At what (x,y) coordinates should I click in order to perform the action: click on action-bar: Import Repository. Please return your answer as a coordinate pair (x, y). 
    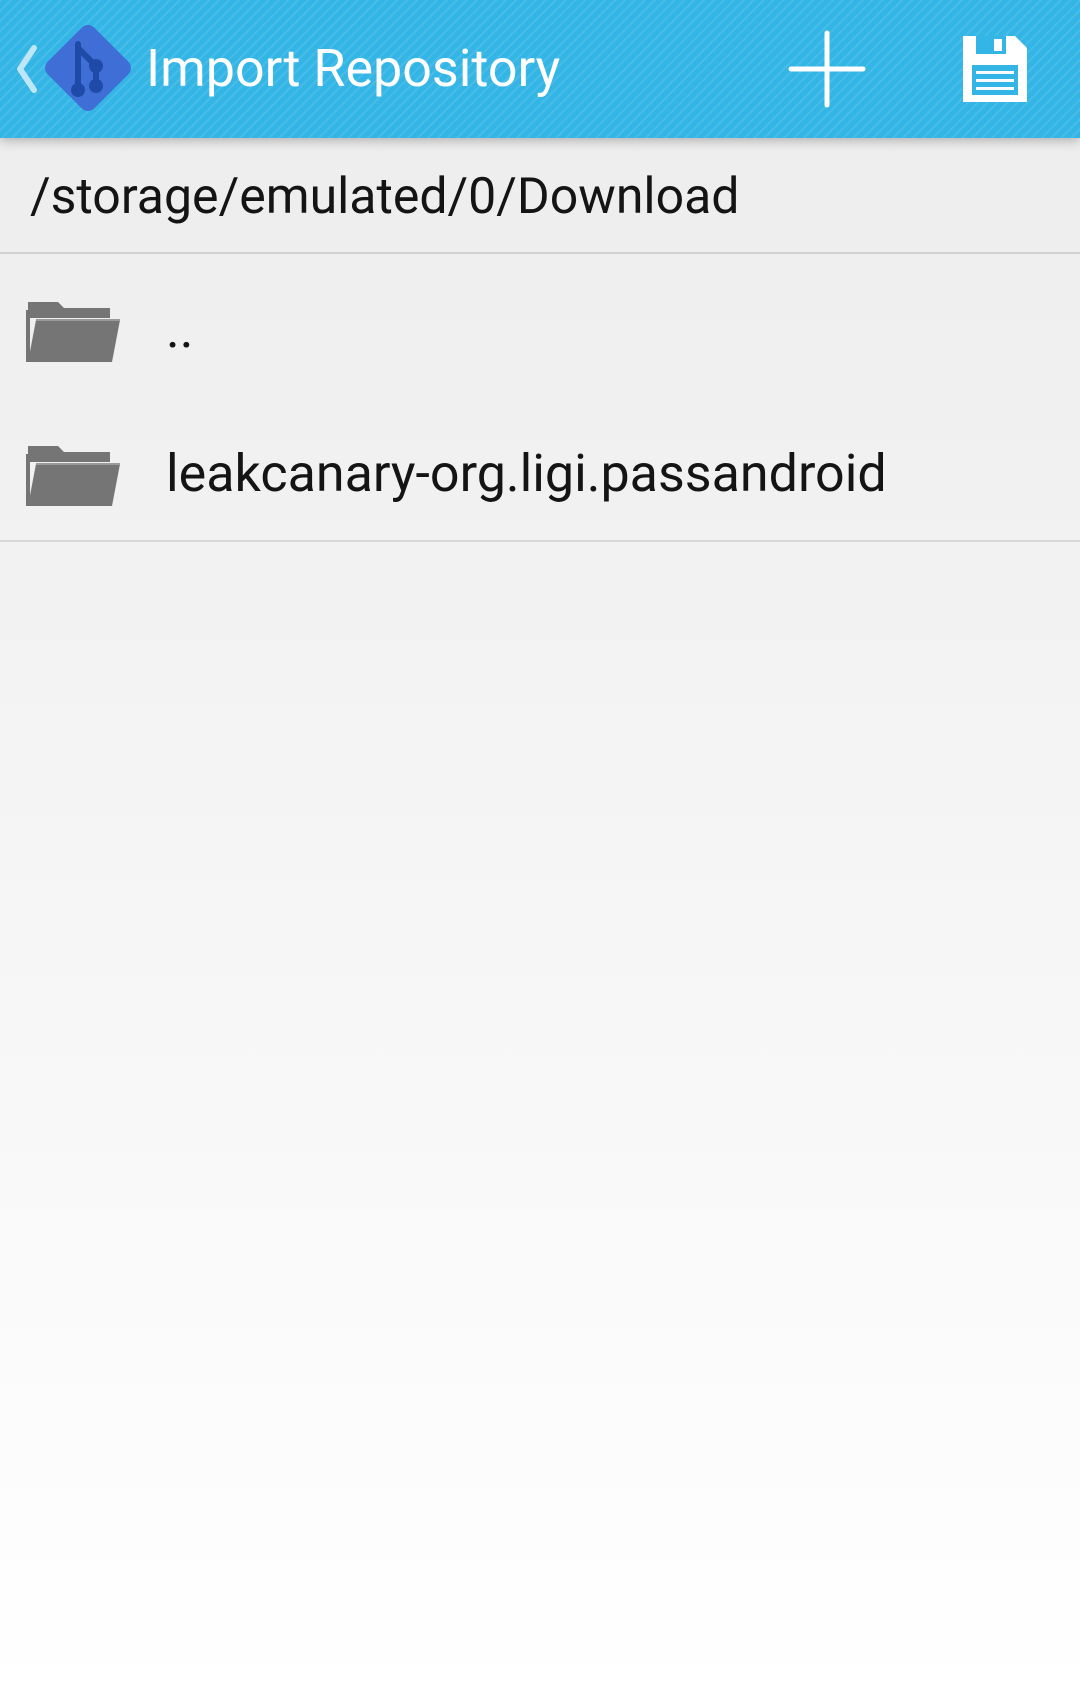
    Looking at the image, I should click on (540, 69).